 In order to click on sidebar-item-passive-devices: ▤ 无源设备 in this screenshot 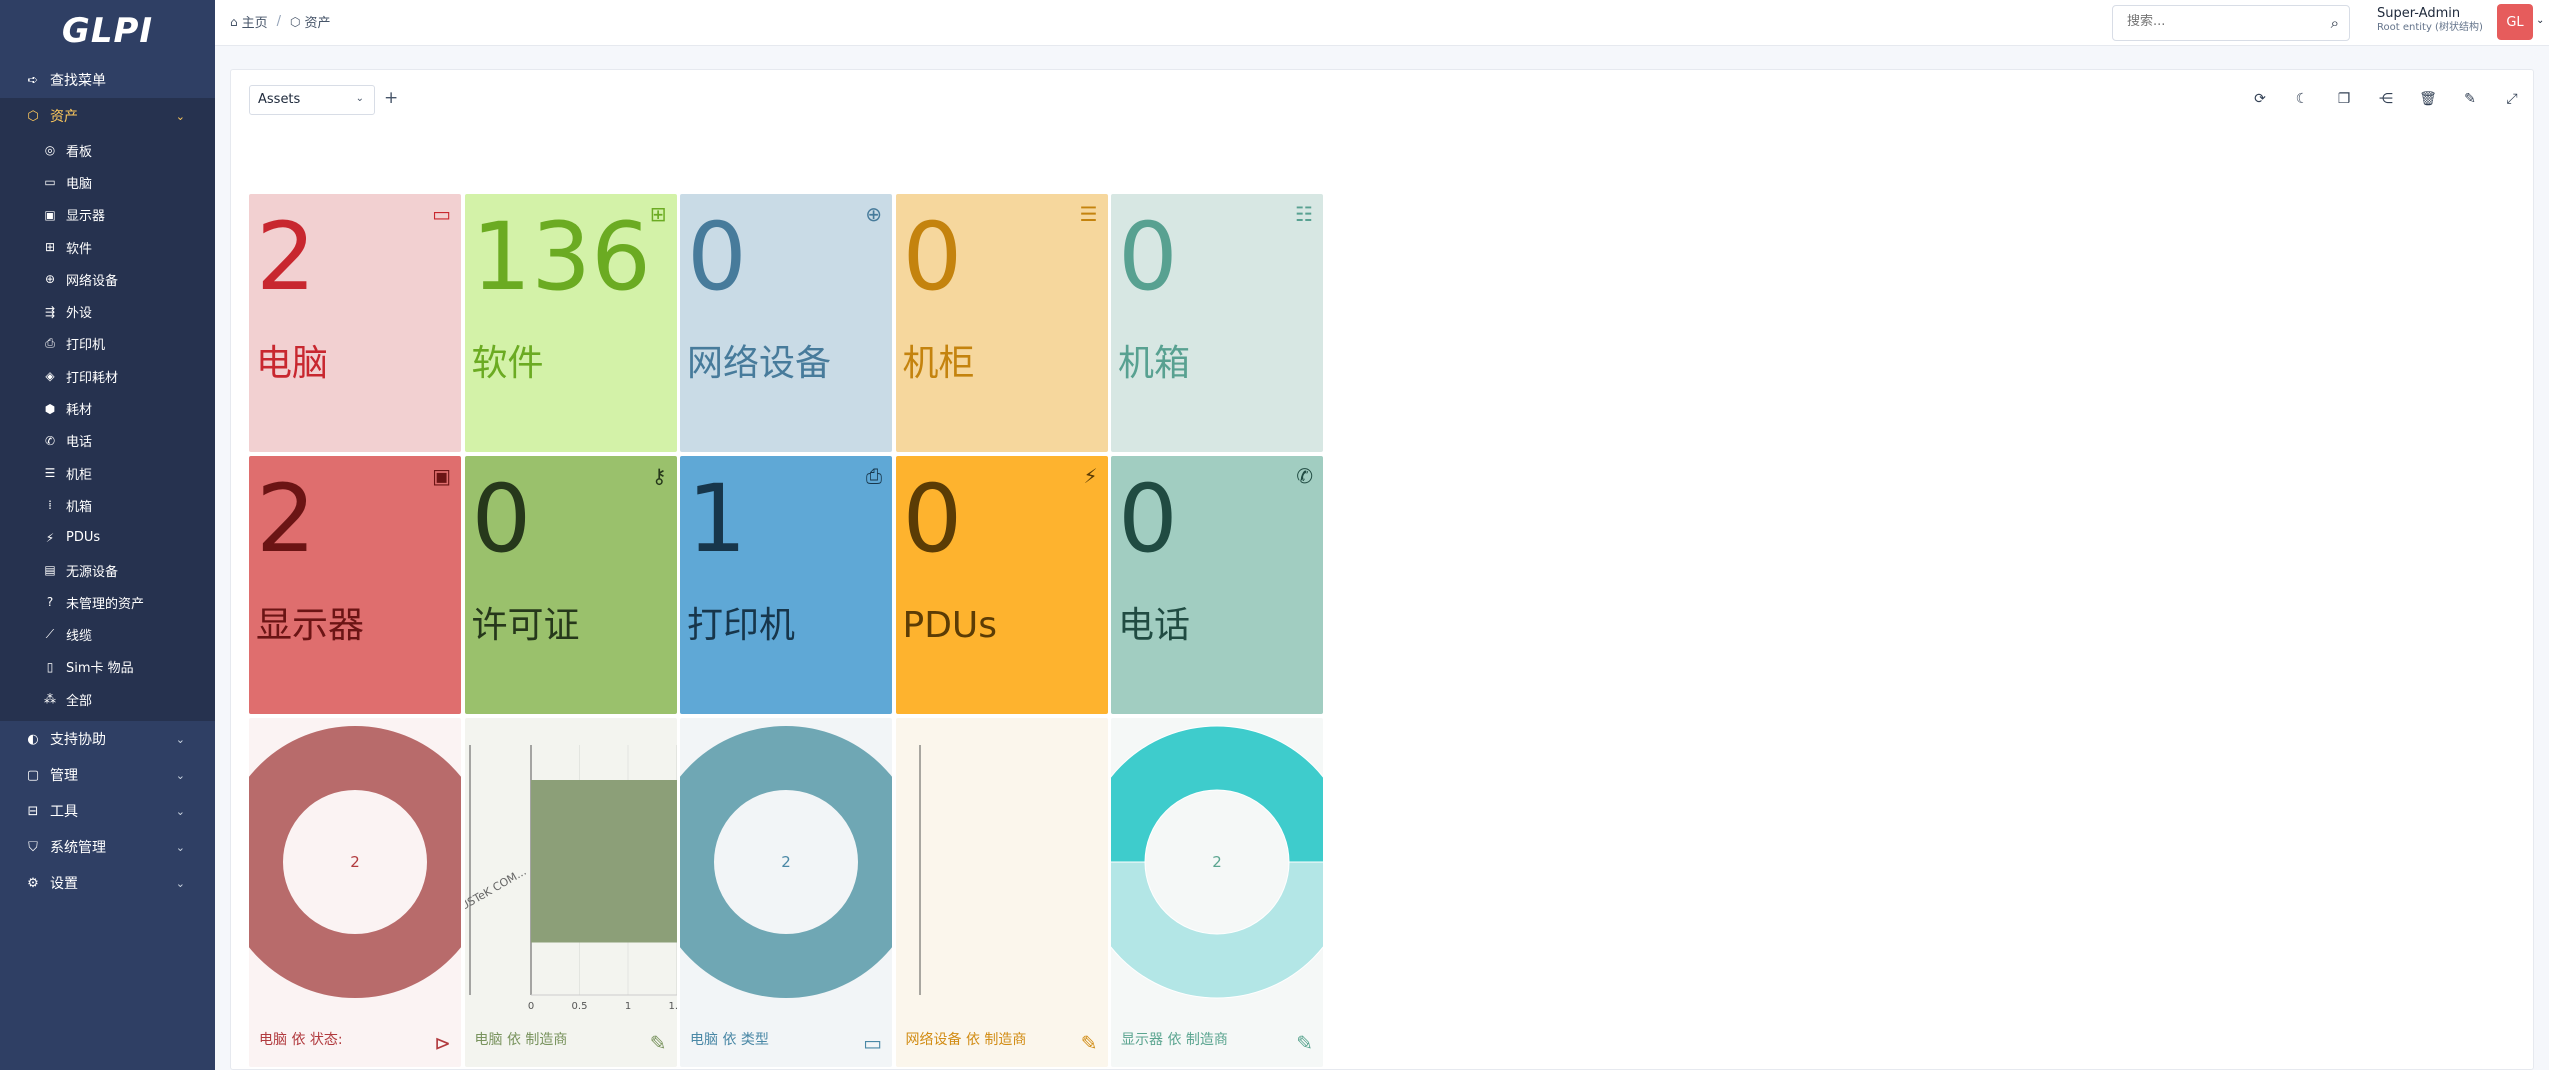, I will do `click(107, 570)`.